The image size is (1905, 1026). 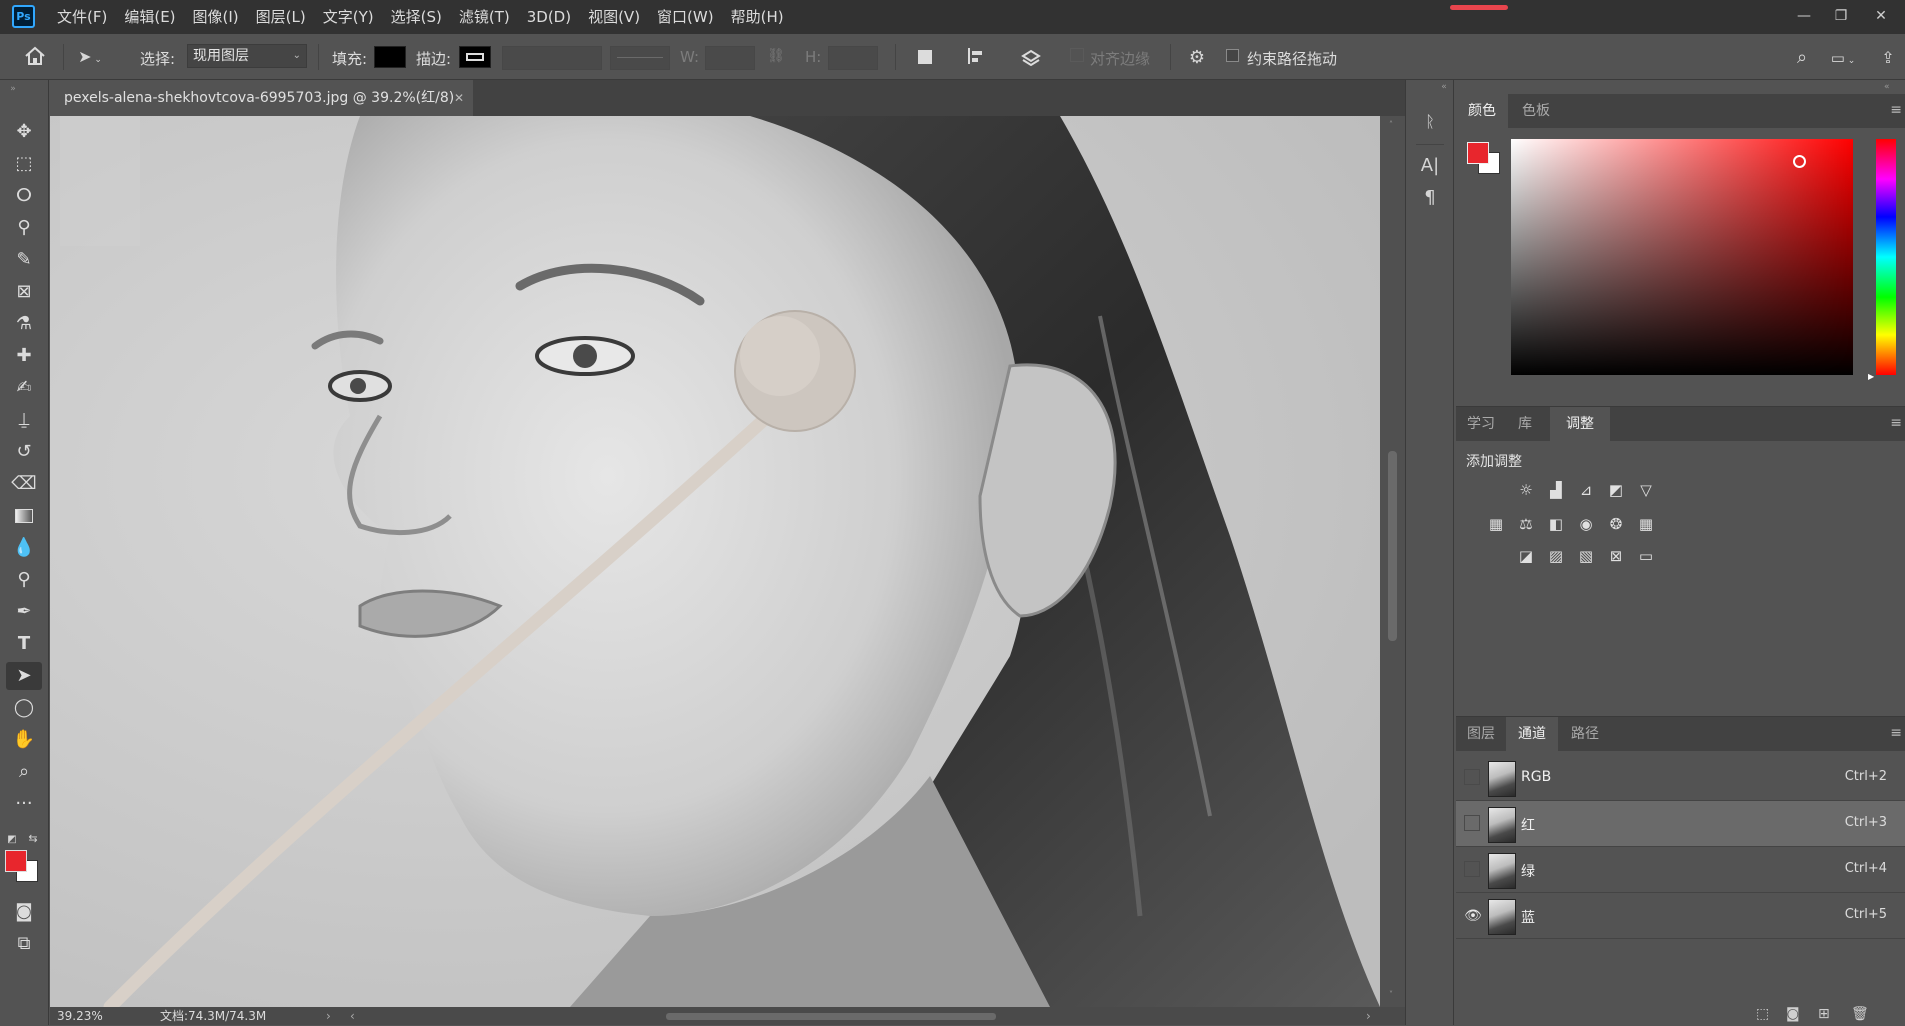 What do you see at coordinates (685, 17) in the screenshot?
I see `menu-window: 窗口(W)` at bounding box center [685, 17].